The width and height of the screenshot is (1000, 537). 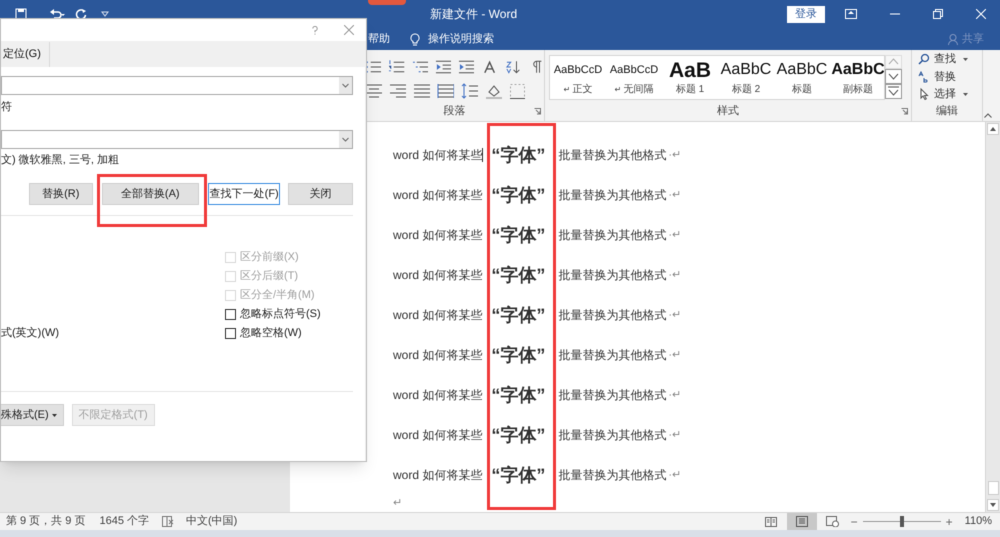 What do you see at coordinates (801, 521) in the screenshot?
I see `print-layout-button` at bounding box center [801, 521].